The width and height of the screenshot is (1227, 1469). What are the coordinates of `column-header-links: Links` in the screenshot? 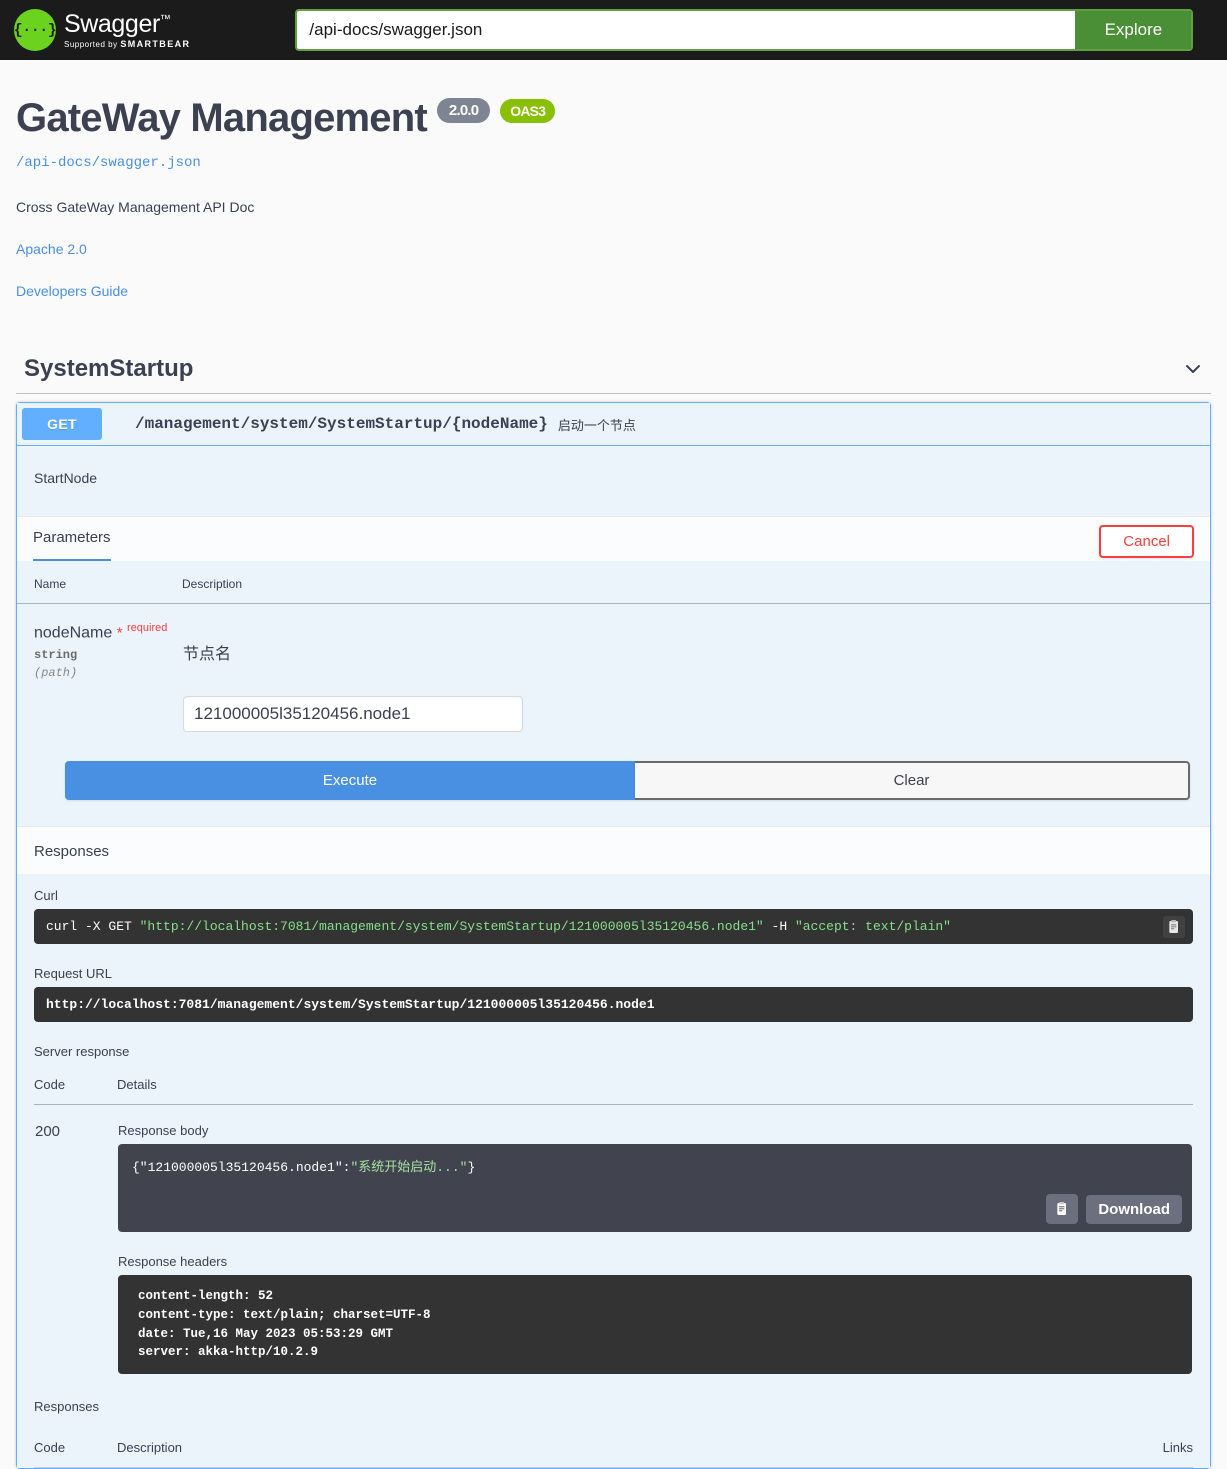 It's located at (1021, 1449).